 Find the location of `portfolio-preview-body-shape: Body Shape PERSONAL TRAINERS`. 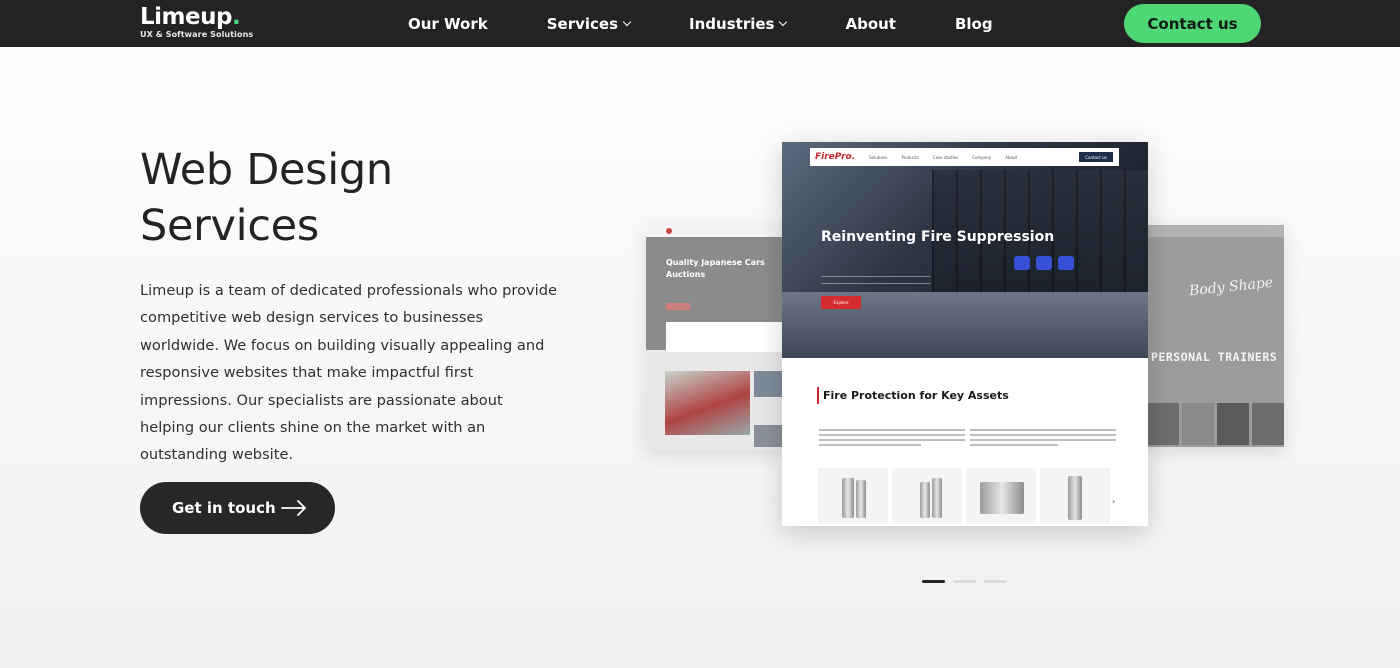

portfolio-preview-body-shape: Body Shape PERSONAL TRAINERS is located at coordinates (1213, 336).